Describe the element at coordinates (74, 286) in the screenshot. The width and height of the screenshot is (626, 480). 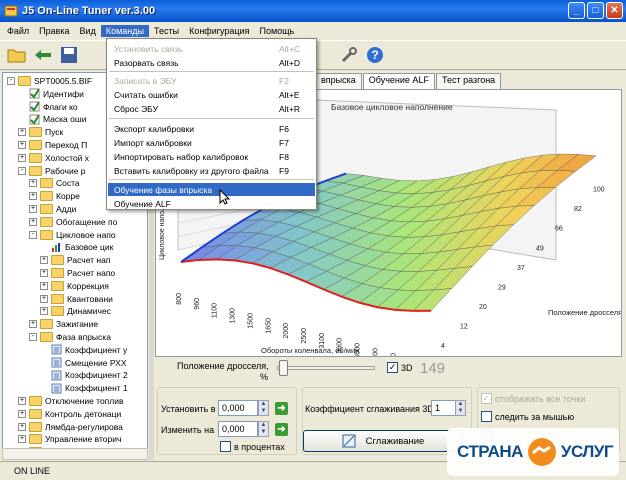
I see `tree-item: + Коррекция` at that location.